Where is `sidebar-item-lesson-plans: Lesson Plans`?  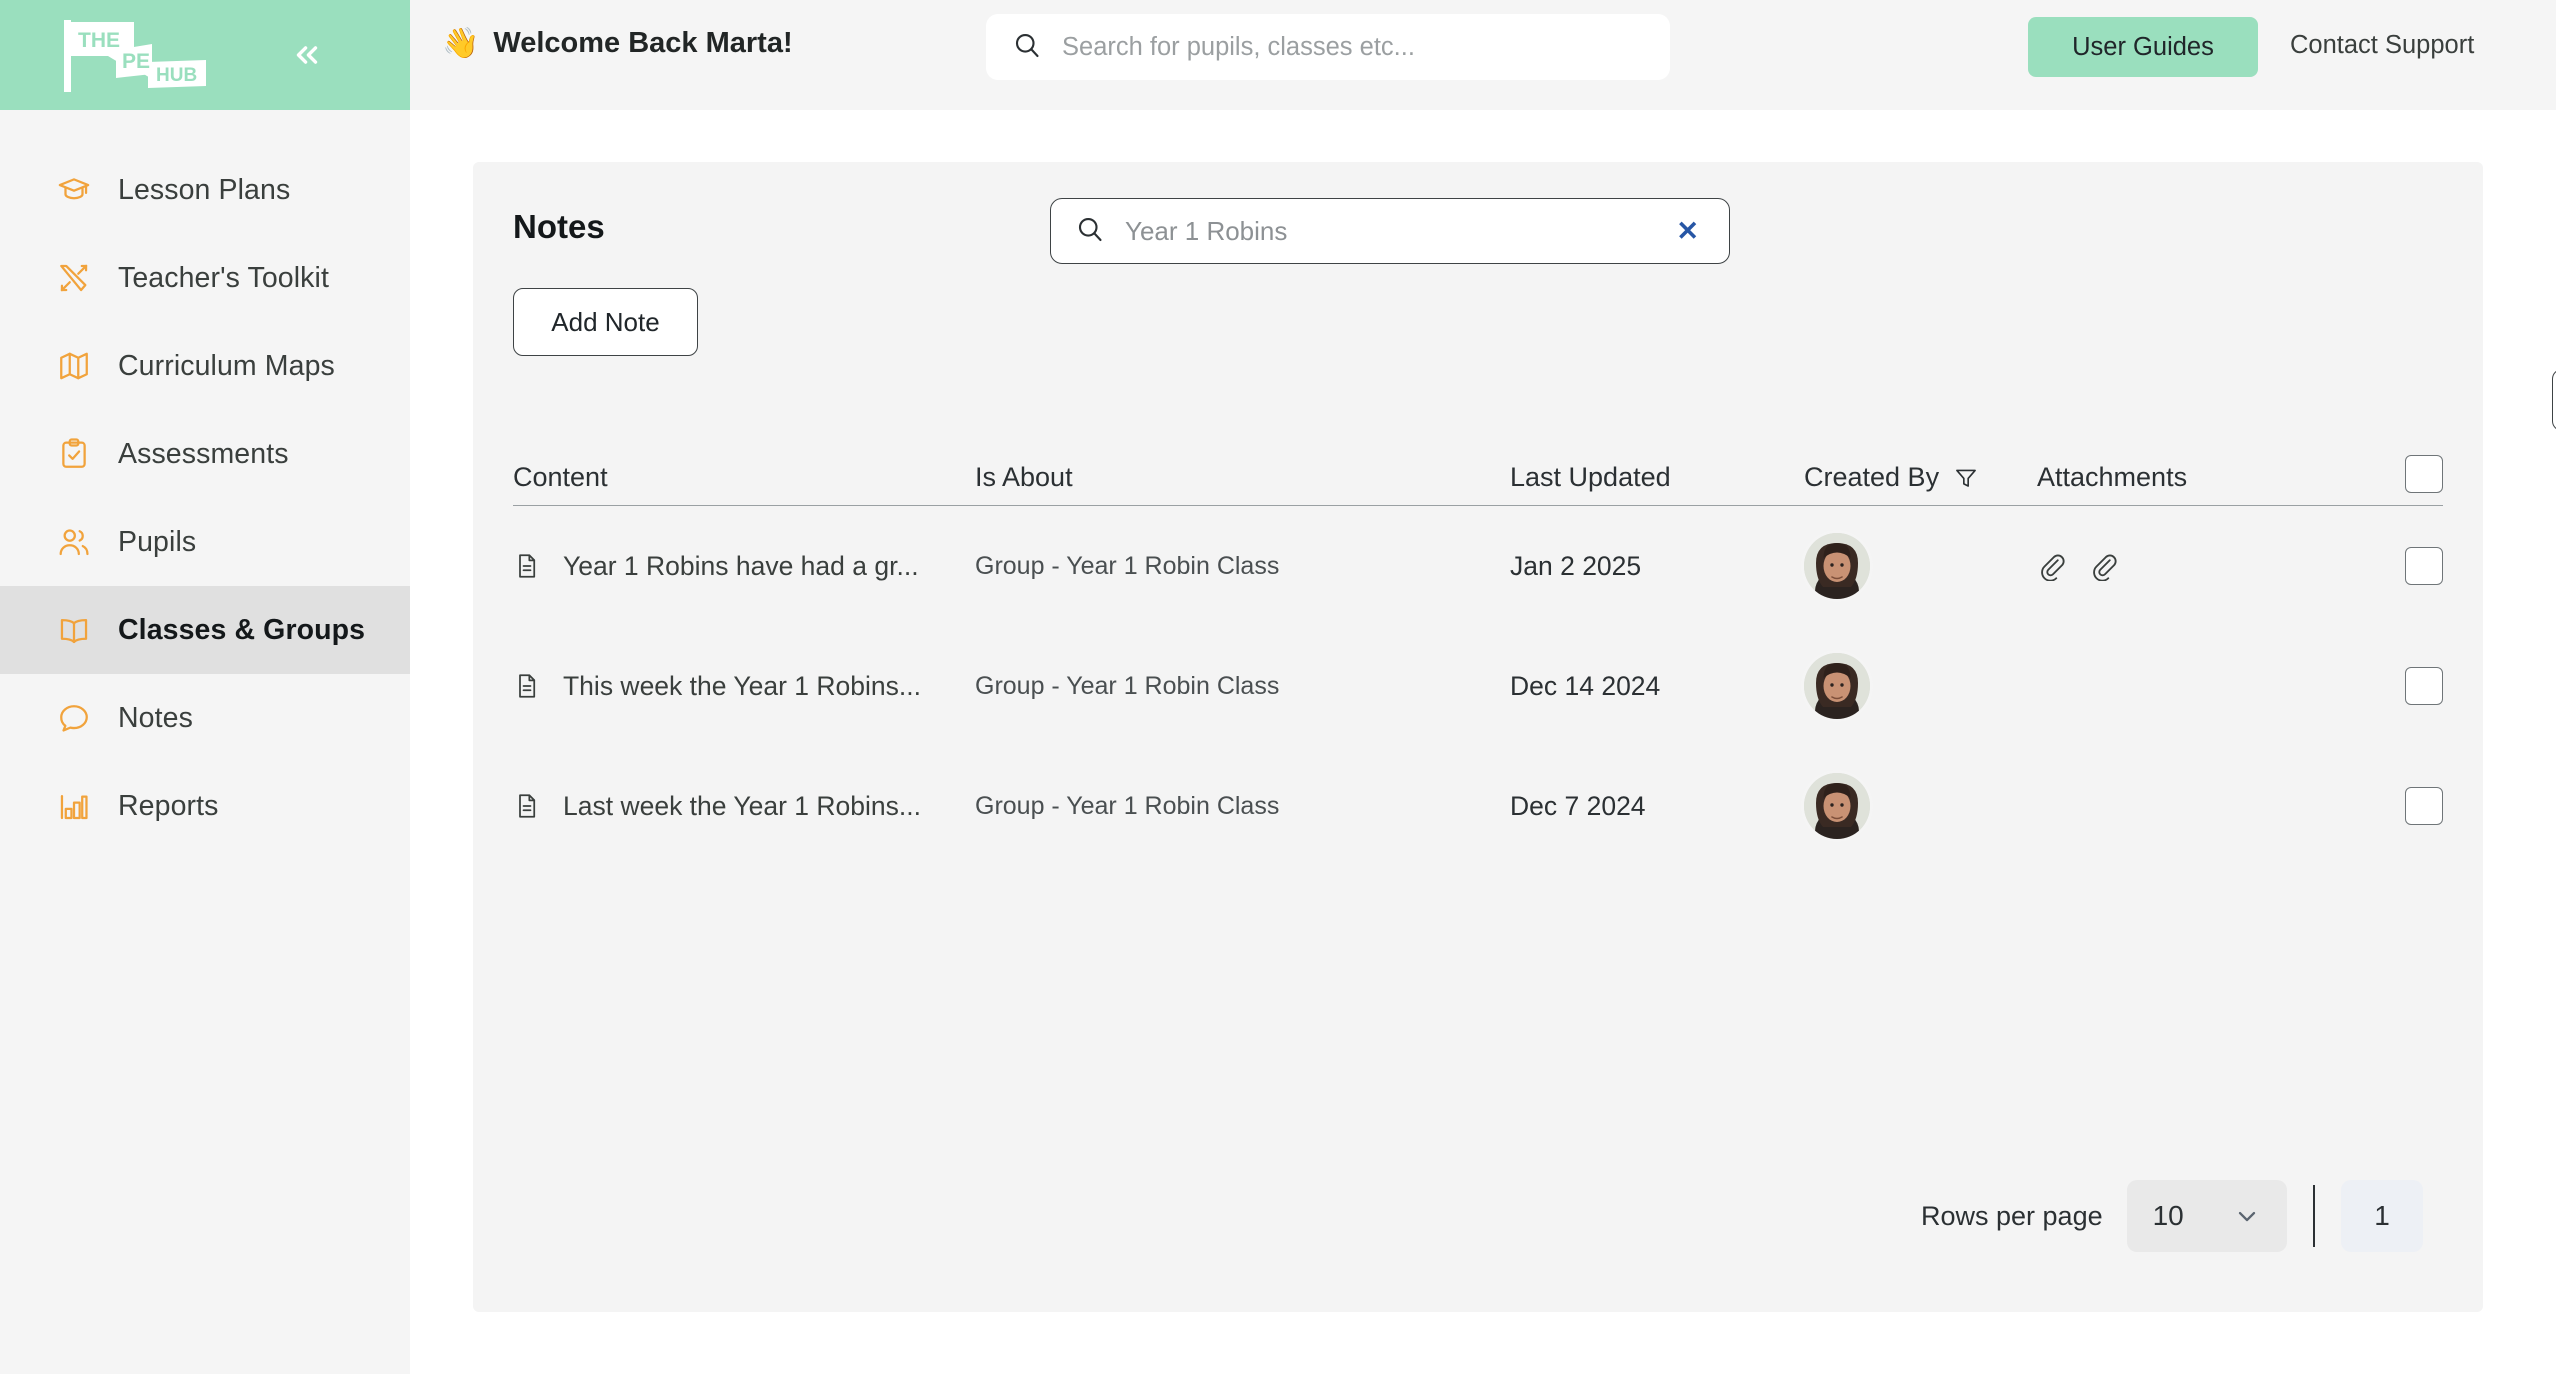
sidebar-item-lesson-plans: Lesson Plans is located at coordinates (205, 190).